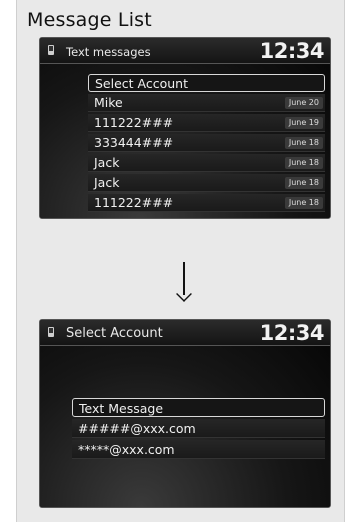 The height and width of the screenshot is (522, 361). What do you see at coordinates (198, 407) in the screenshot?
I see `account-item-text-message: Text Message` at bounding box center [198, 407].